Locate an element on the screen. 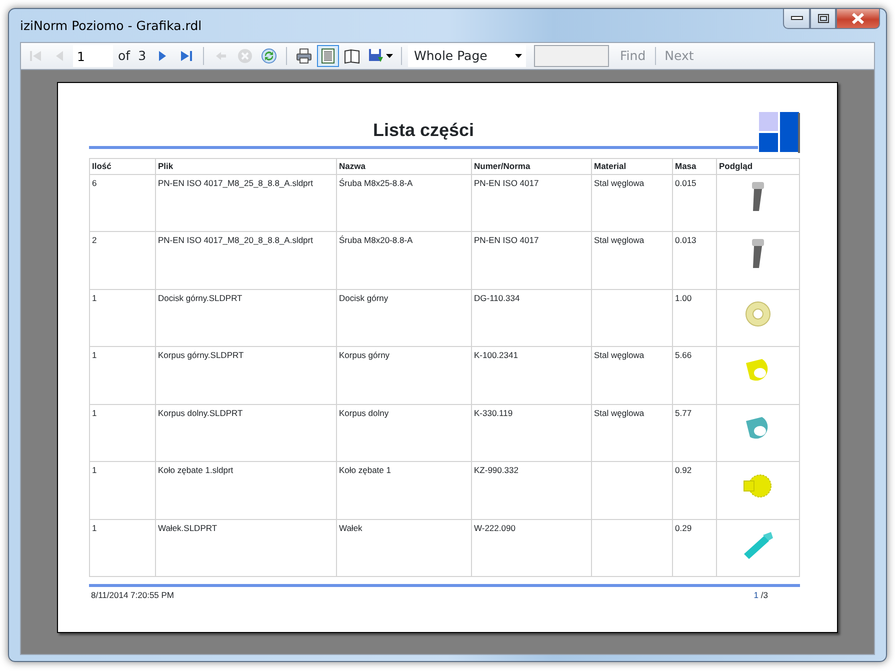 The height and width of the screenshot is (671, 895). table-cell: 5.66 is located at coordinates (694, 375).